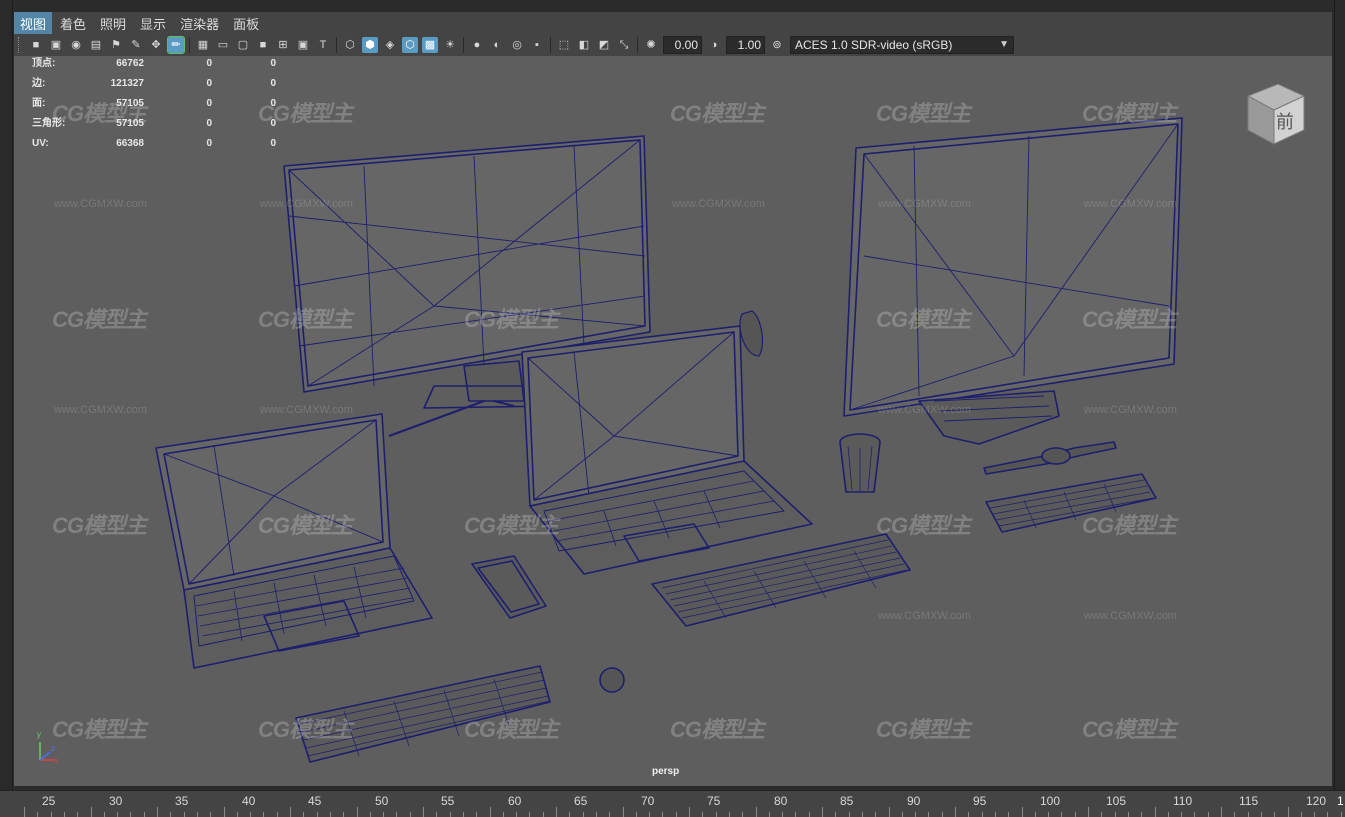 The height and width of the screenshot is (817, 1345). Describe the element at coordinates (263, 45) in the screenshot. I see `gate-mask-icon: ■` at that location.